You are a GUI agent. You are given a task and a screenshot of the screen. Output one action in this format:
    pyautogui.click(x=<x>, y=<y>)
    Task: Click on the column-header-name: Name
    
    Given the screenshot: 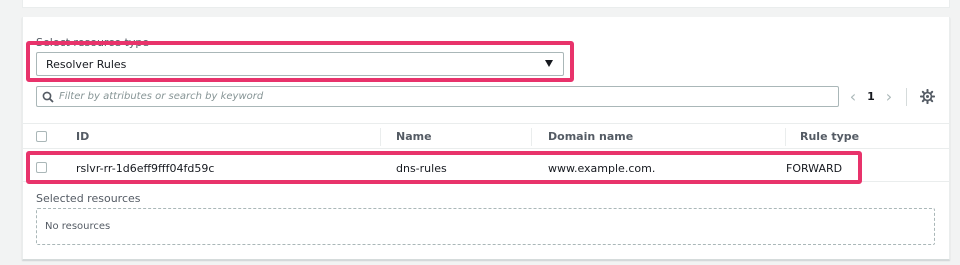 What is the action you would take?
    pyautogui.click(x=414, y=136)
    